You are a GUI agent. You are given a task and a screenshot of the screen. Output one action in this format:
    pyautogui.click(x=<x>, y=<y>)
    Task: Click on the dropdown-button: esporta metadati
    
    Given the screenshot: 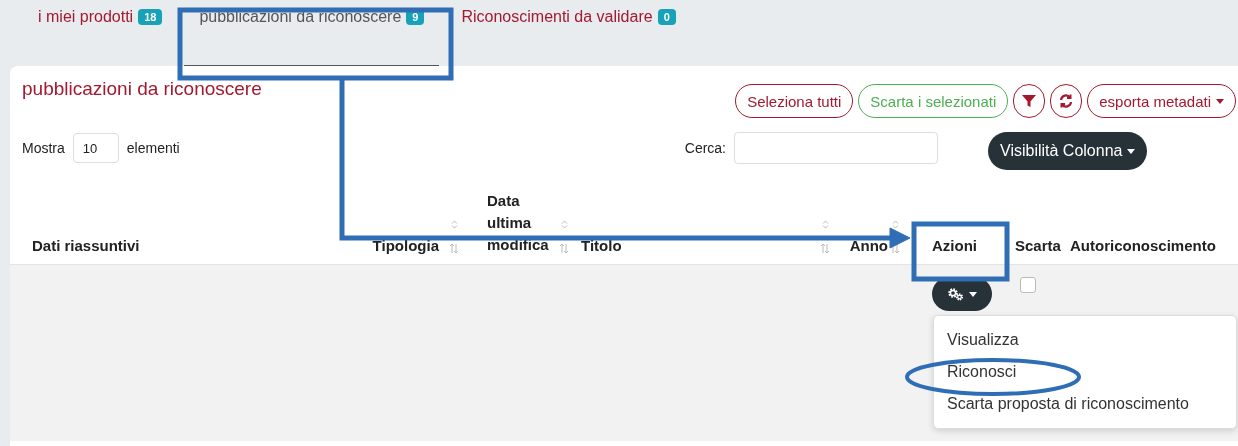 What is the action you would take?
    pyautogui.click(x=1161, y=101)
    